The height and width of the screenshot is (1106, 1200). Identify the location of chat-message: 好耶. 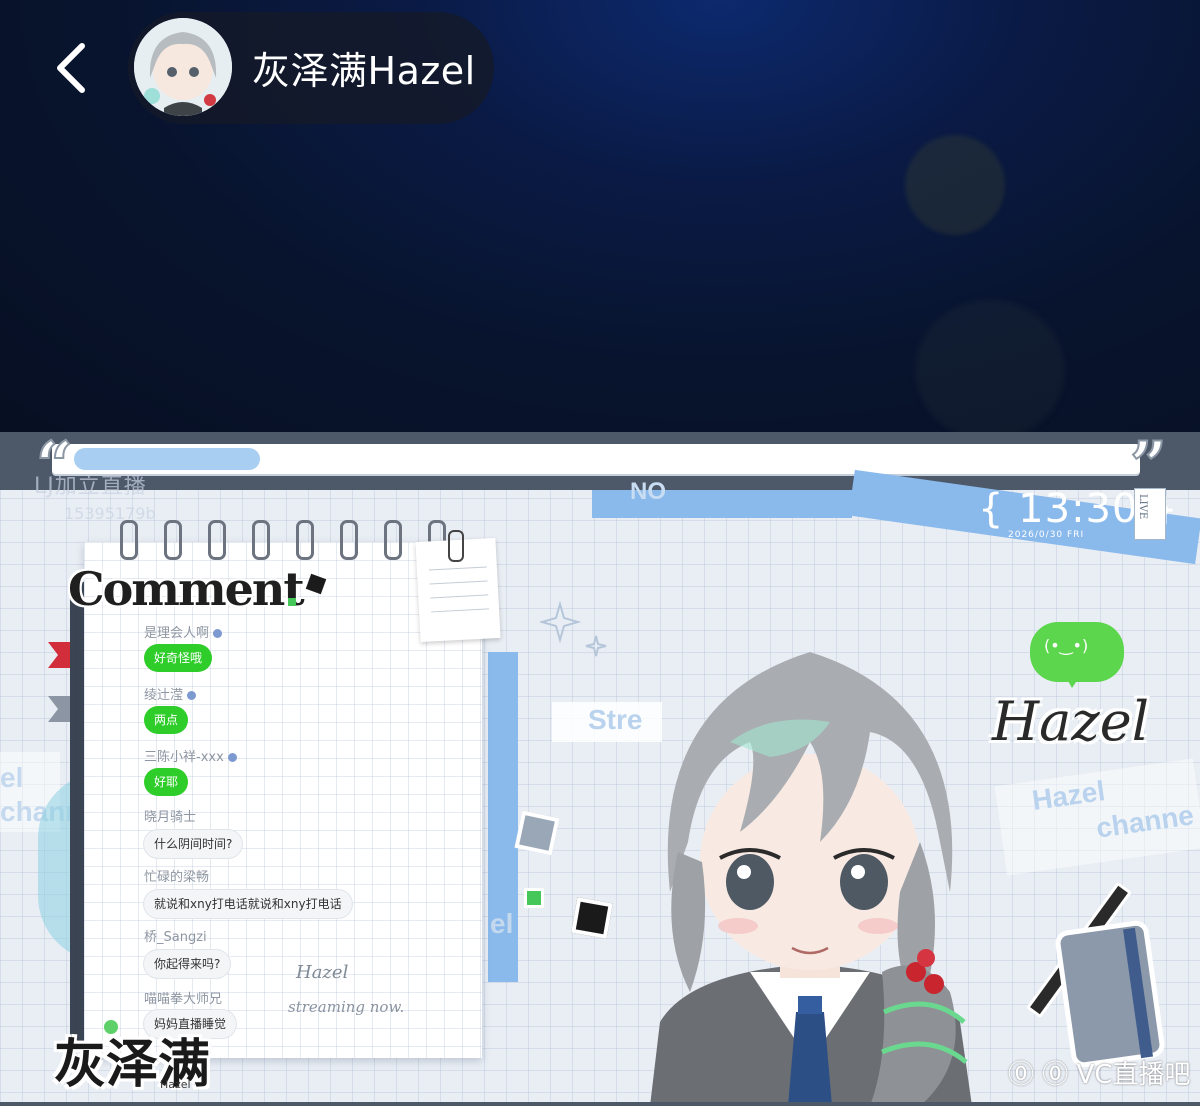
(166, 782).